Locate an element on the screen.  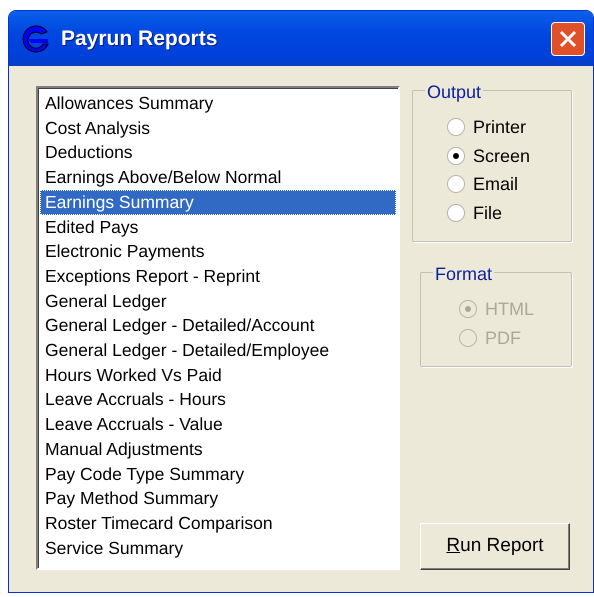
report-item: Hours Worked Vs Paid is located at coordinates (218, 375).